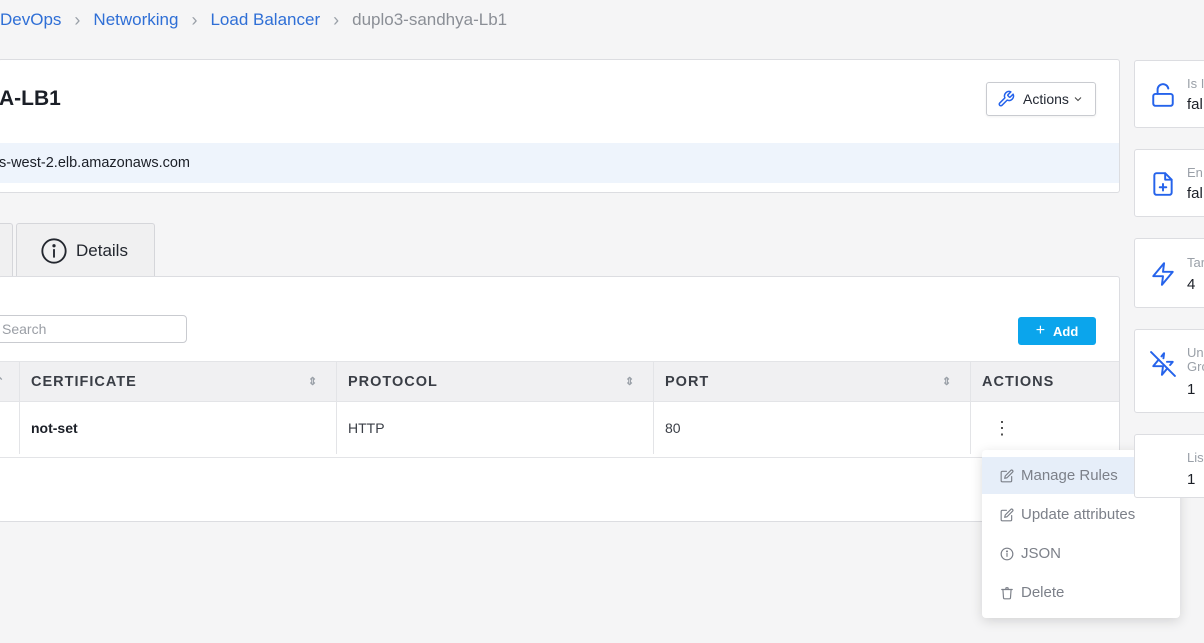 The width and height of the screenshot is (1204, 643). I want to click on stat-card-targets: Tar 4, so click(1169, 273).